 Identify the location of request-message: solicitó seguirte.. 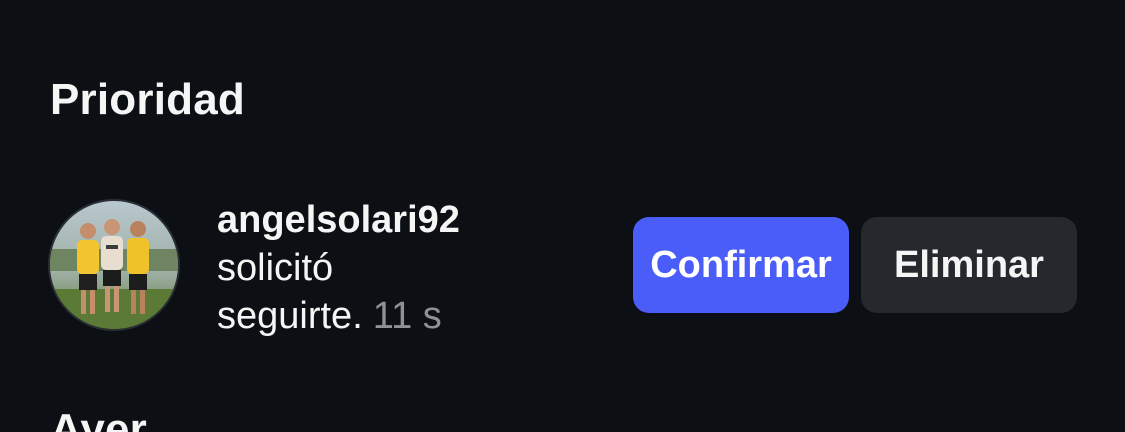
(290, 292).